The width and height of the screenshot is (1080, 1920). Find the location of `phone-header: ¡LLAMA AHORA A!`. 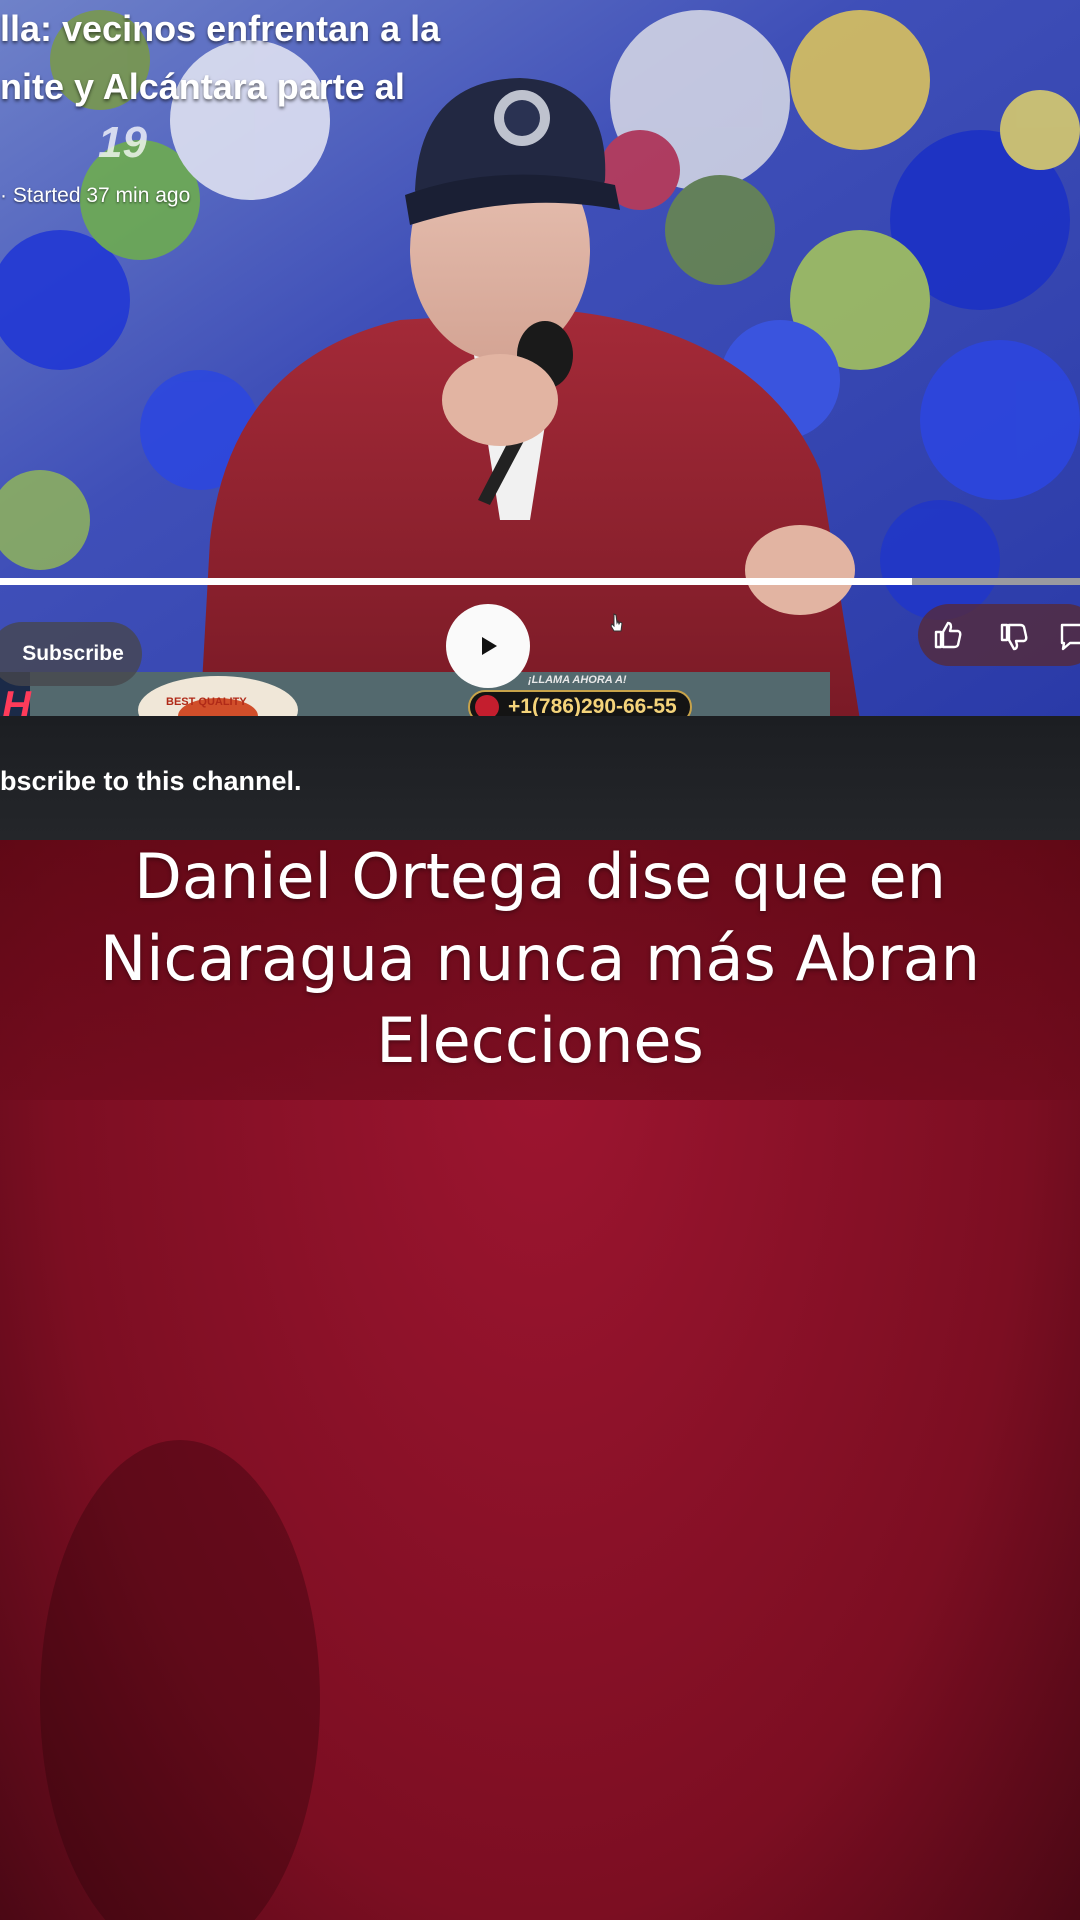

phone-header: ¡LLAMA AHORA A! is located at coordinates (577, 680).